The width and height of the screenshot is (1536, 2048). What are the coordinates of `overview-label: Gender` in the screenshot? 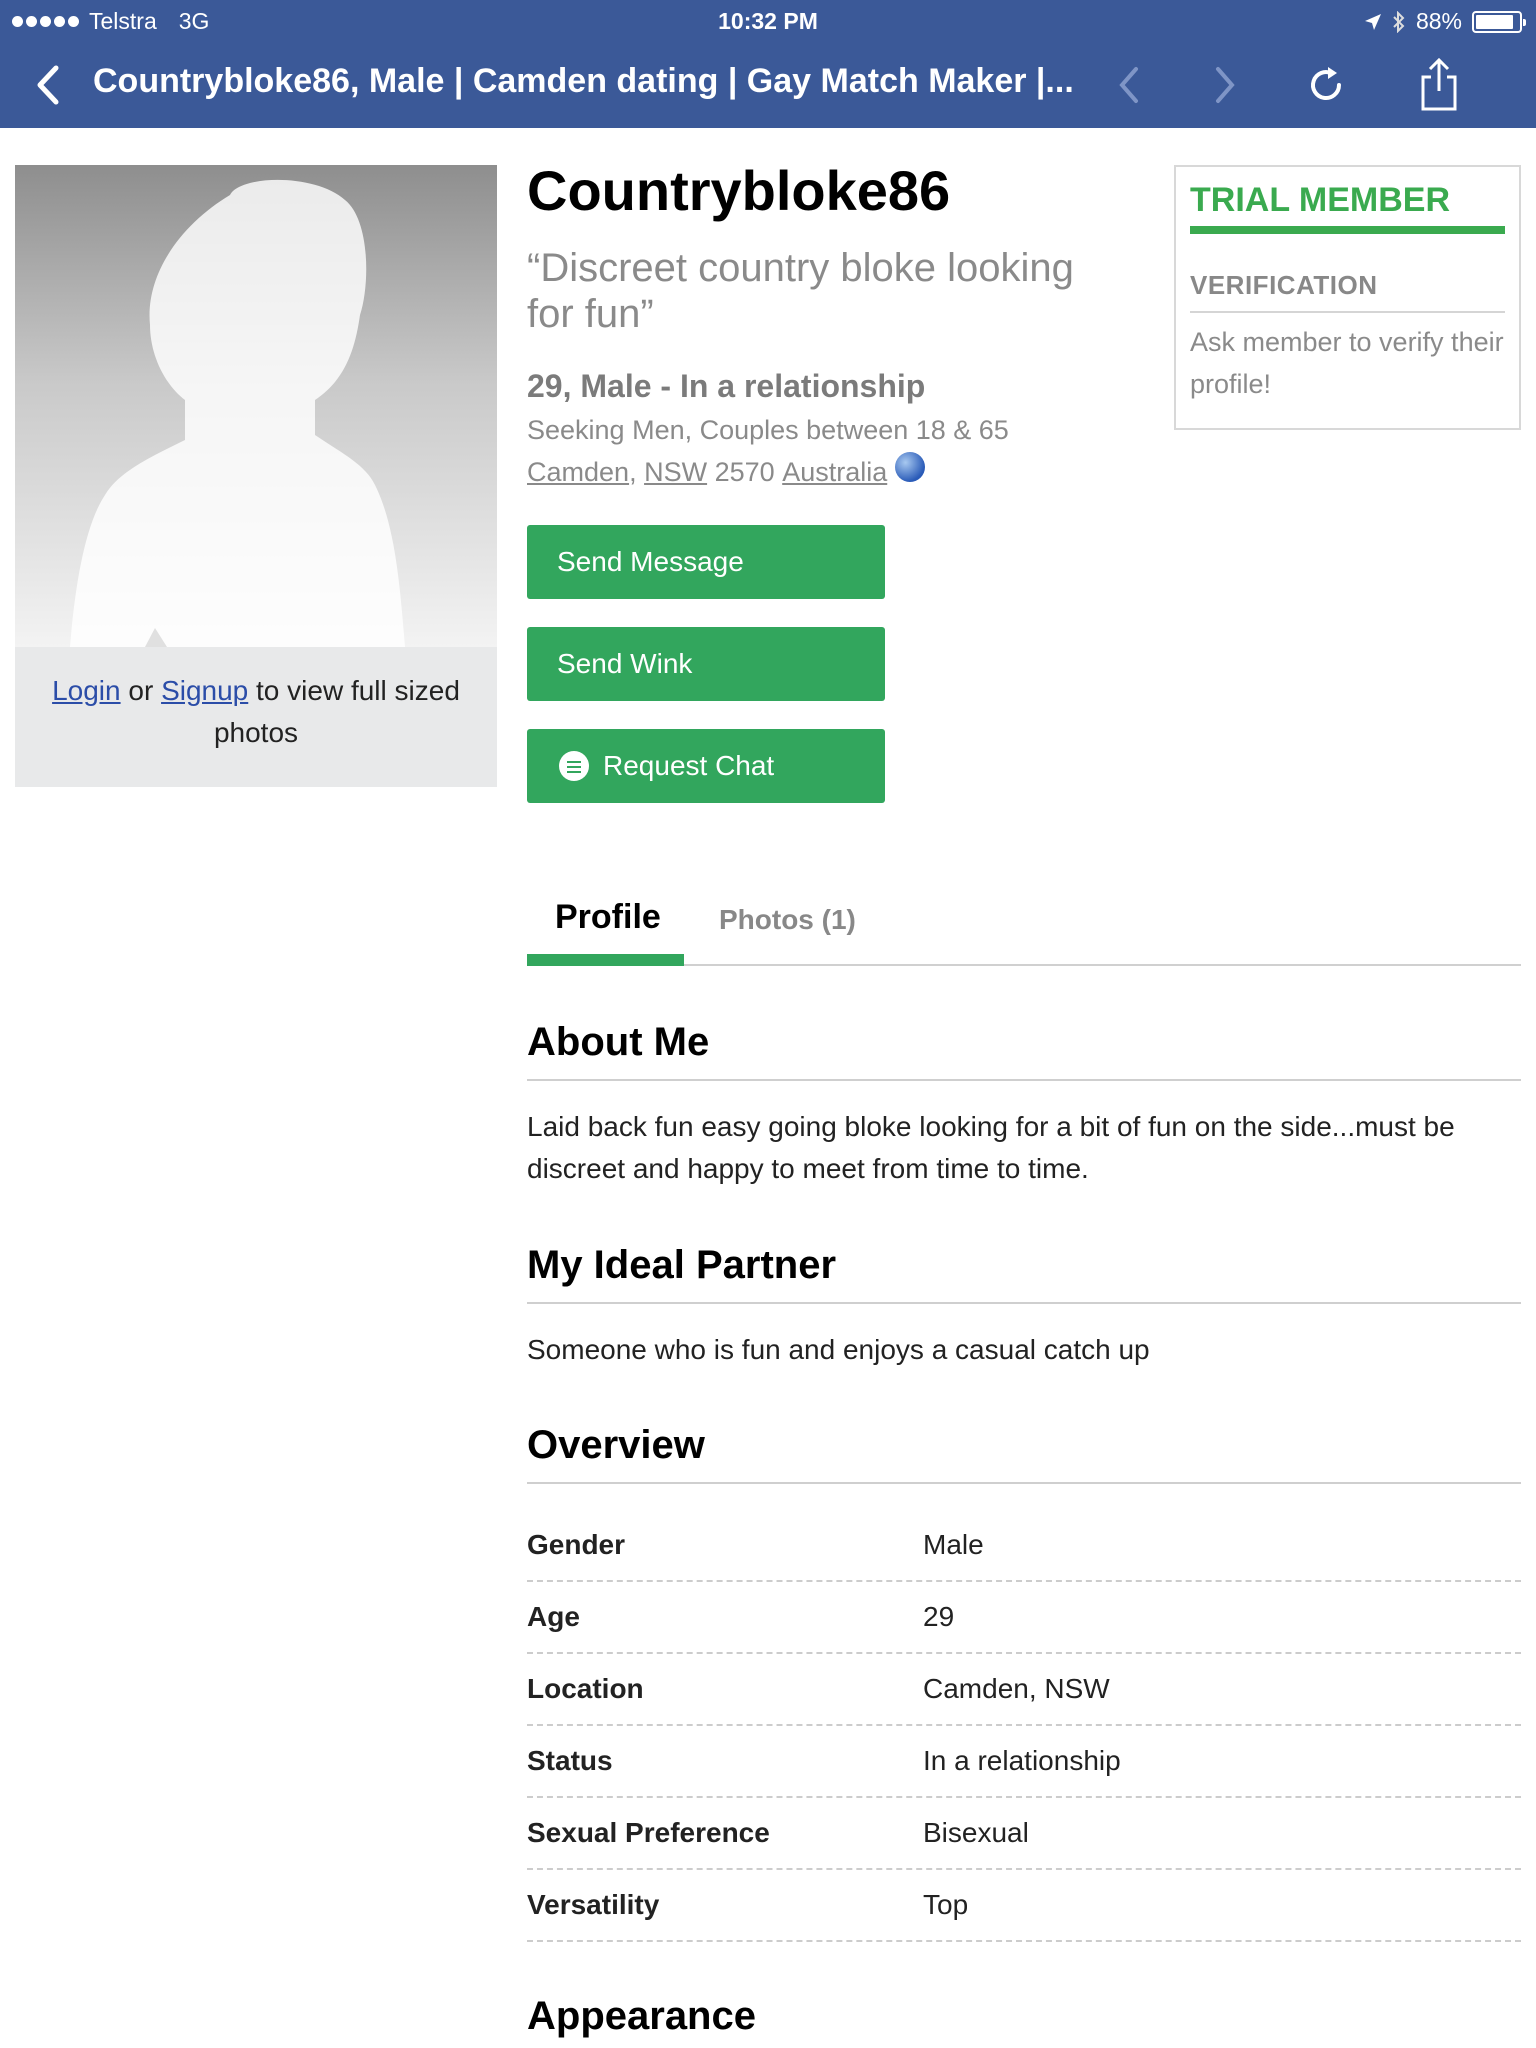 It's located at (576, 1544).